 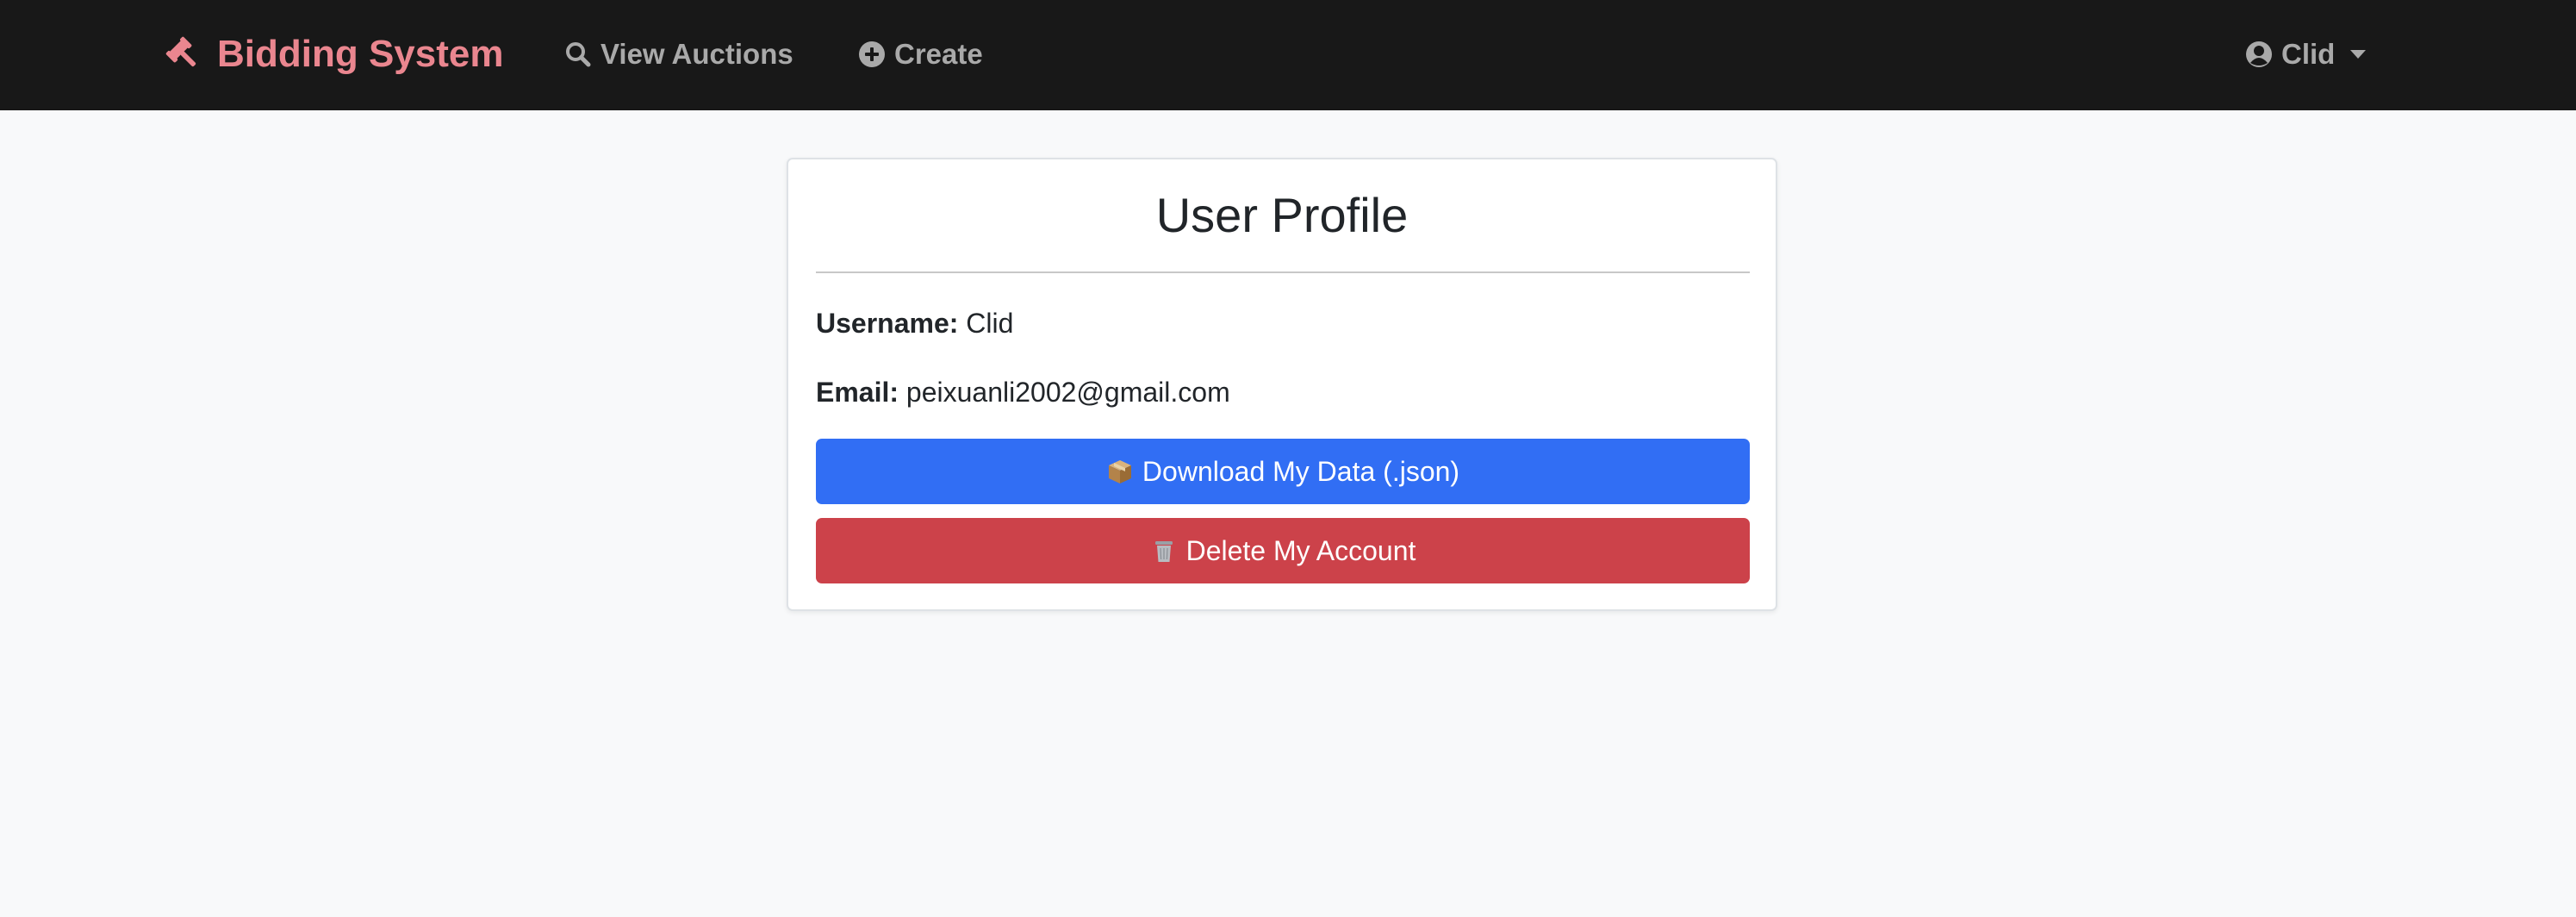 I want to click on user-circle-icon, so click(x=2259, y=54).